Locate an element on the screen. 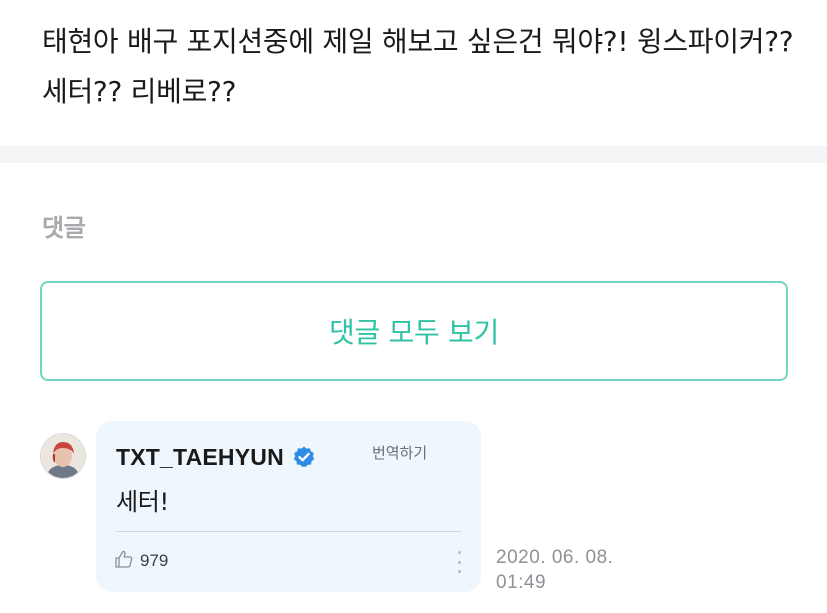 The image size is (827, 613). comment-timestamp: 2020. 06. 08. 01:49 is located at coordinates (554, 570).